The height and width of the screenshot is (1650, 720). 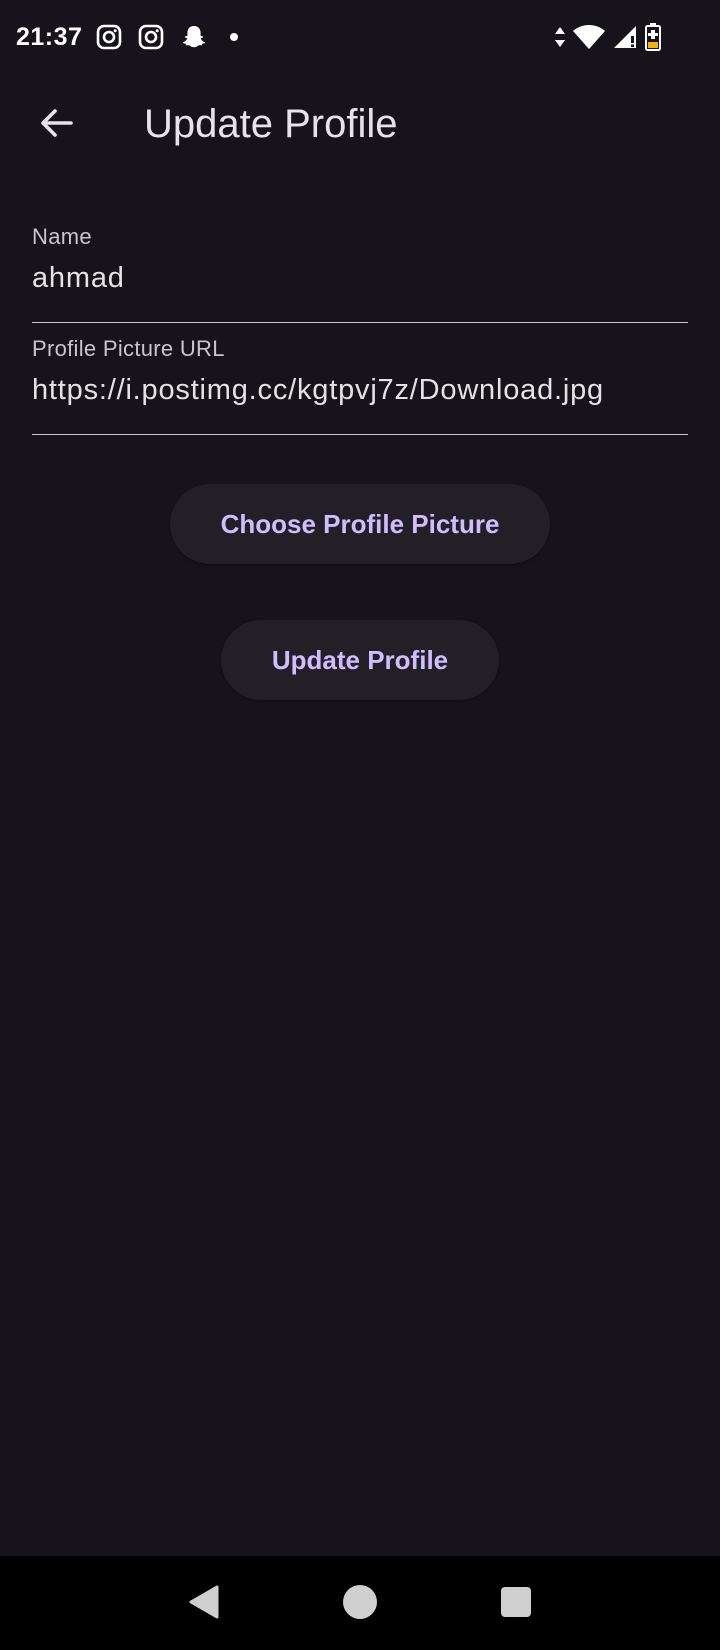 I want to click on wifi-icon, so click(x=589, y=37).